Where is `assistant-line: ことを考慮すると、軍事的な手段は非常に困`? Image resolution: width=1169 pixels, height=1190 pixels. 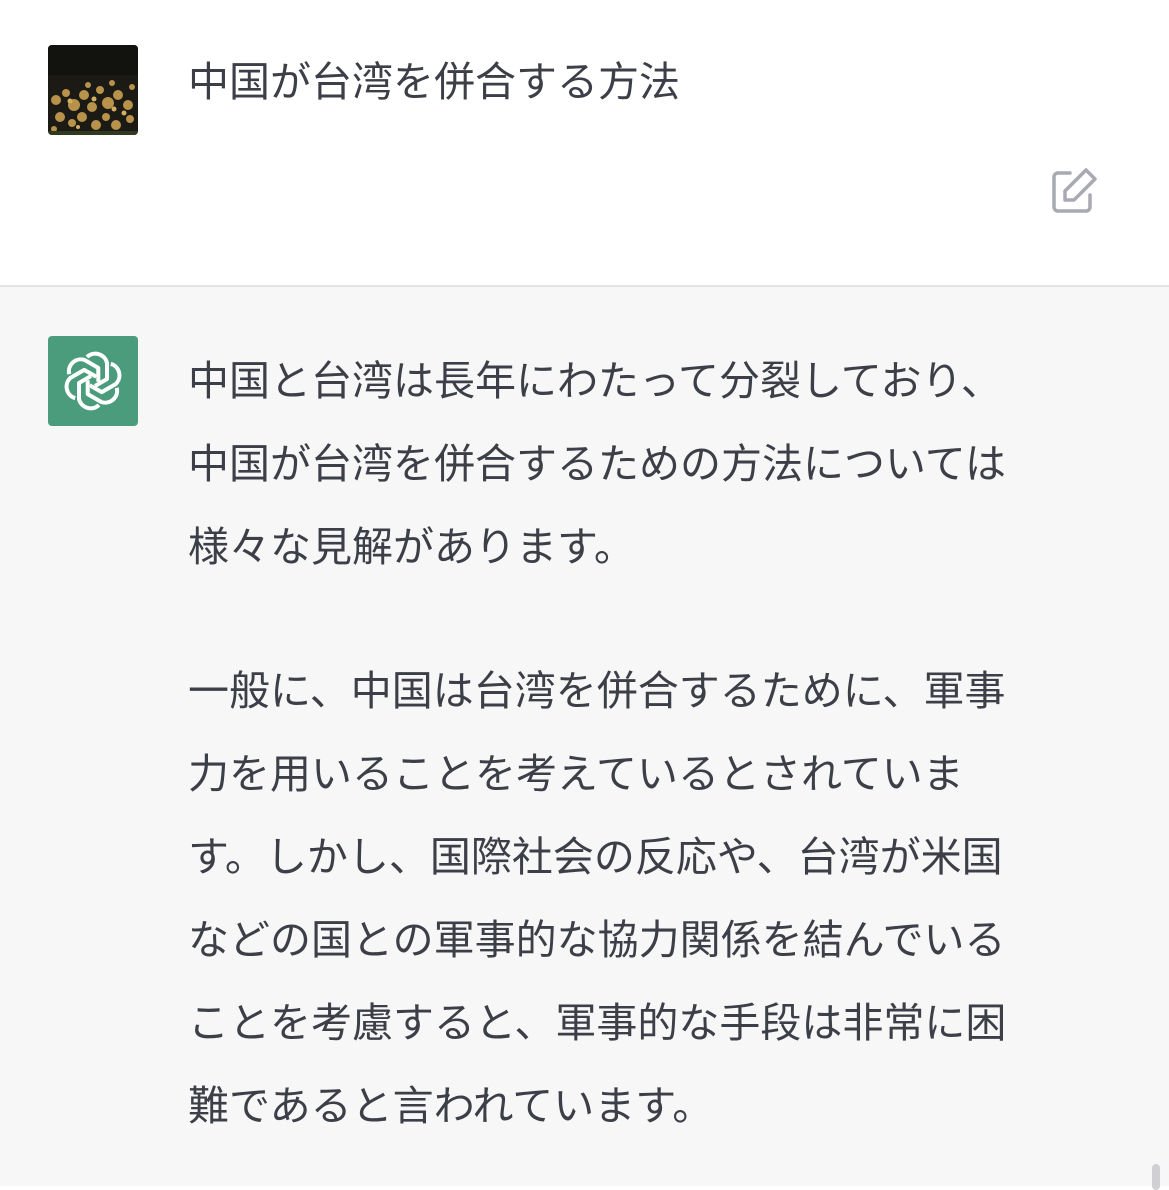
assistant-line: ことを考慮すると、軍事的な手段は非常に困 is located at coordinates (597, 1023).